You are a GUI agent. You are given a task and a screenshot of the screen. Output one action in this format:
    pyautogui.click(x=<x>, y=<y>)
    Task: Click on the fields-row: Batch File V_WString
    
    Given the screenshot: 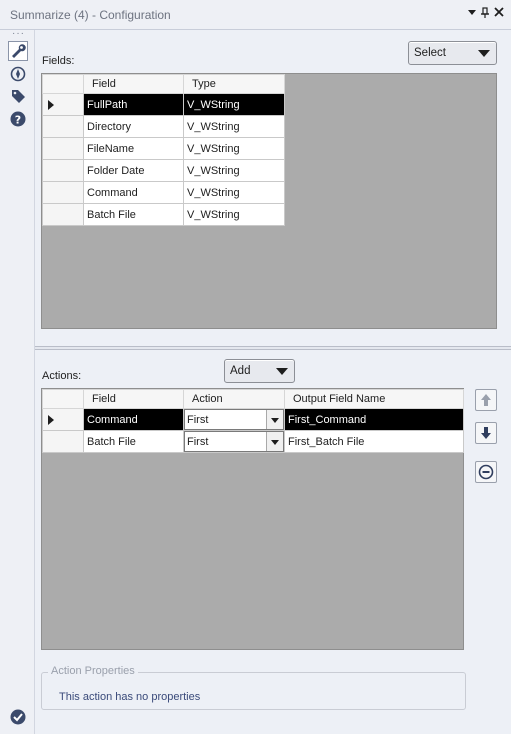 What is the action you would take?
    pyautogui.click(x=163, y=214)
    